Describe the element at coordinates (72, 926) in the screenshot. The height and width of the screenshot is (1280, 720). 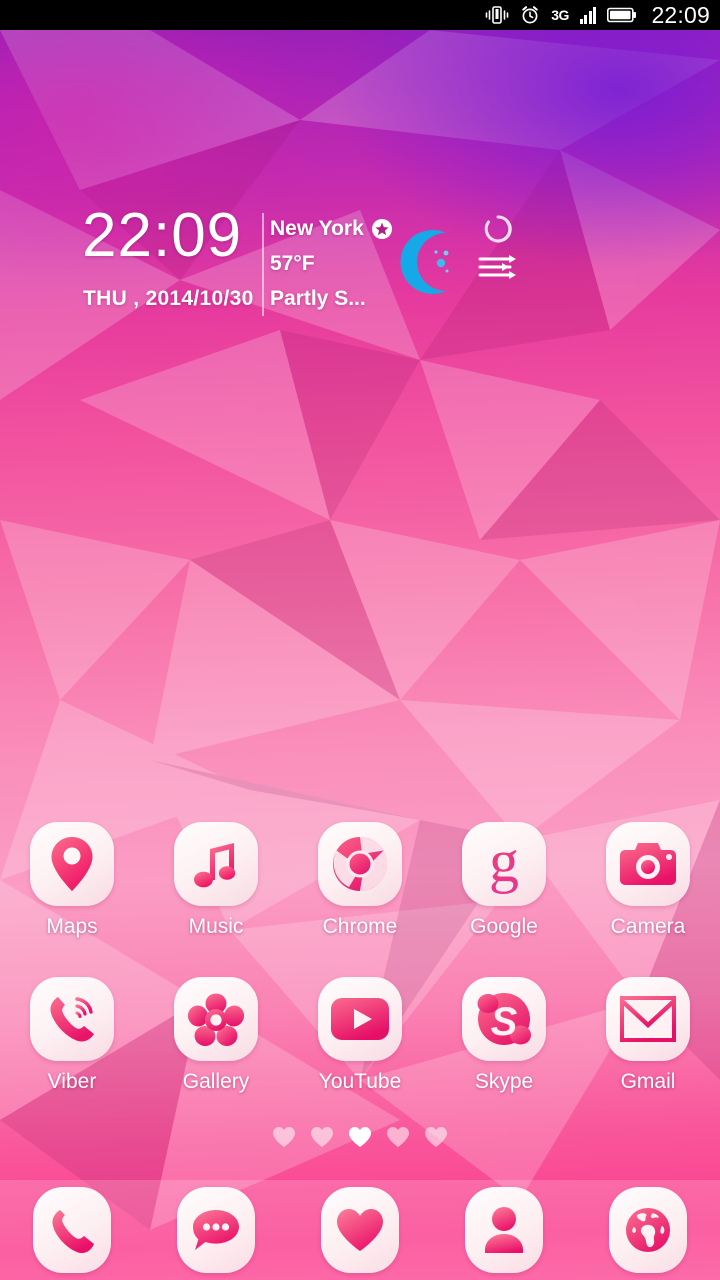
I see `app-label: Maps` at that location.